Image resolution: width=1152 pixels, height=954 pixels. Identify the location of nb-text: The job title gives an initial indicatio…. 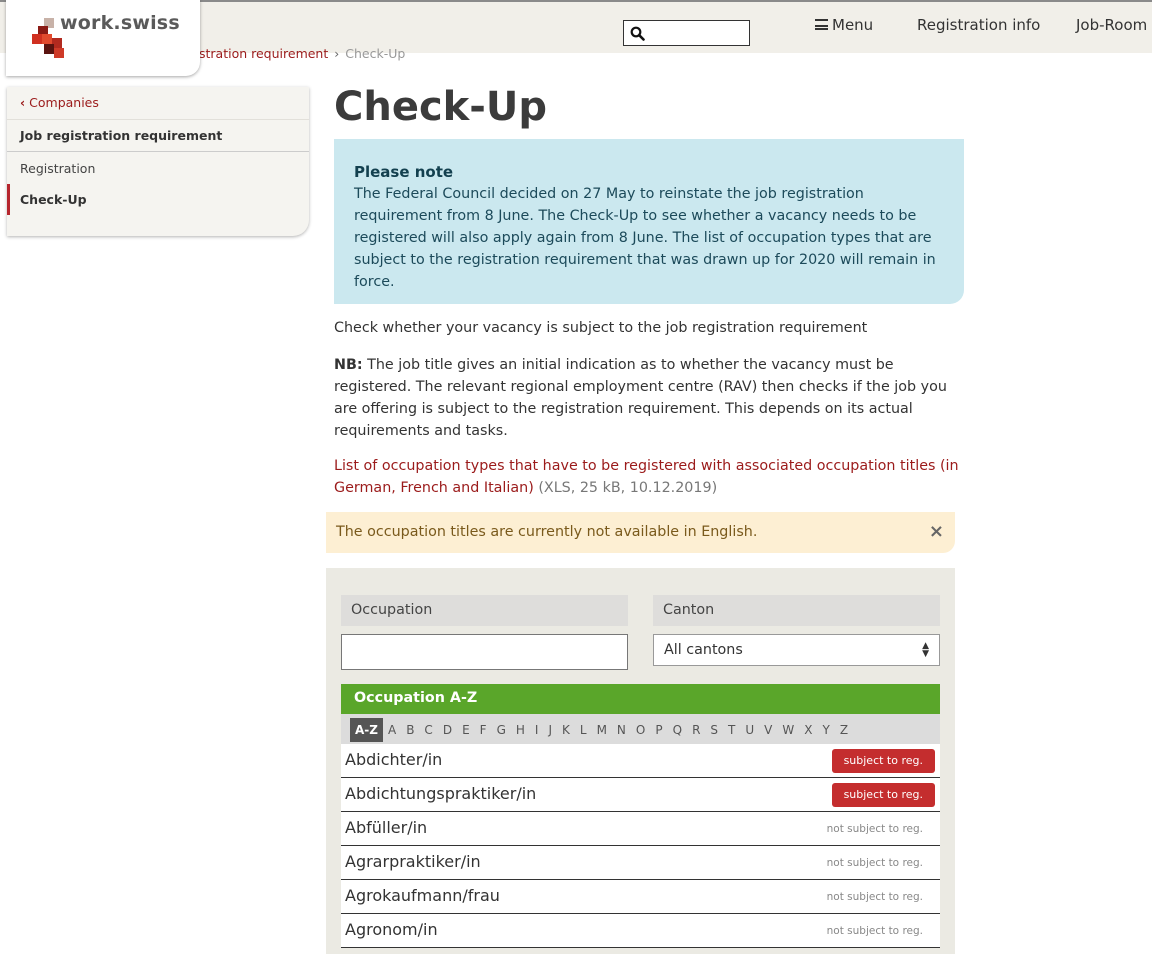
(640, 398).